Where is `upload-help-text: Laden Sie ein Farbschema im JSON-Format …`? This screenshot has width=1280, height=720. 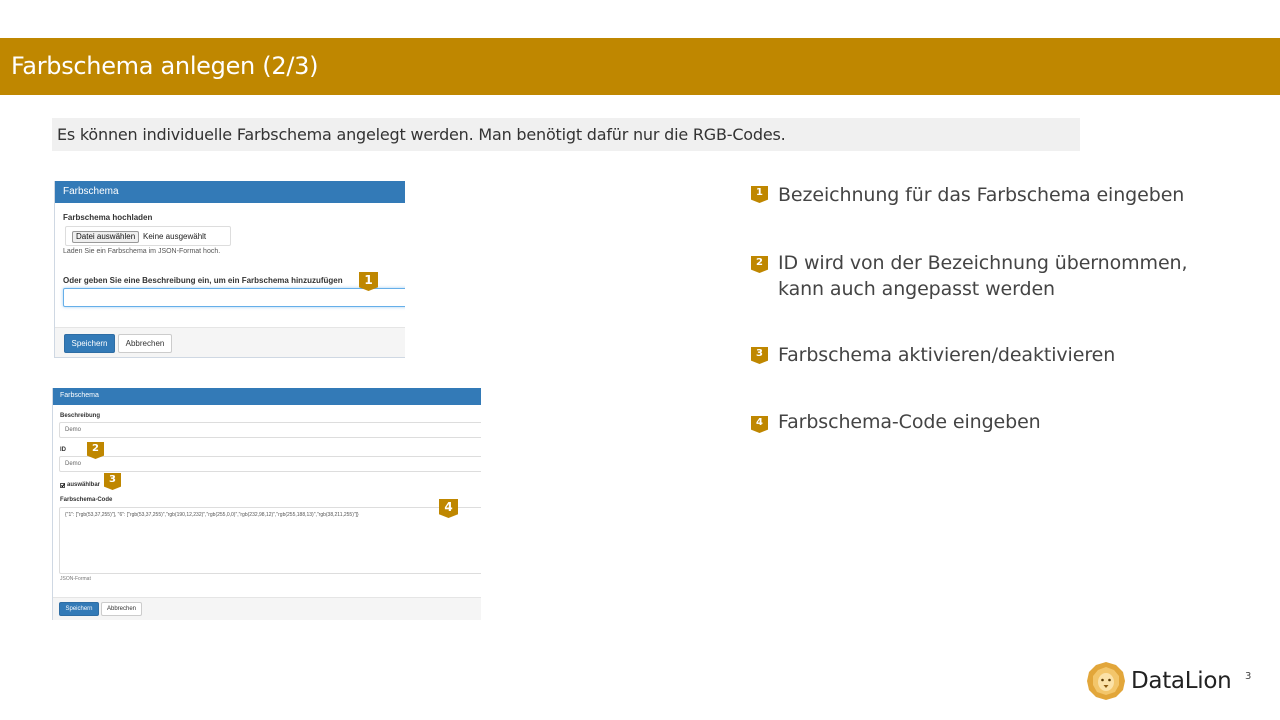 upload-help-text: Laden Sie ein Farbschema im JSON-Format … is located at coordinates (142, 251).